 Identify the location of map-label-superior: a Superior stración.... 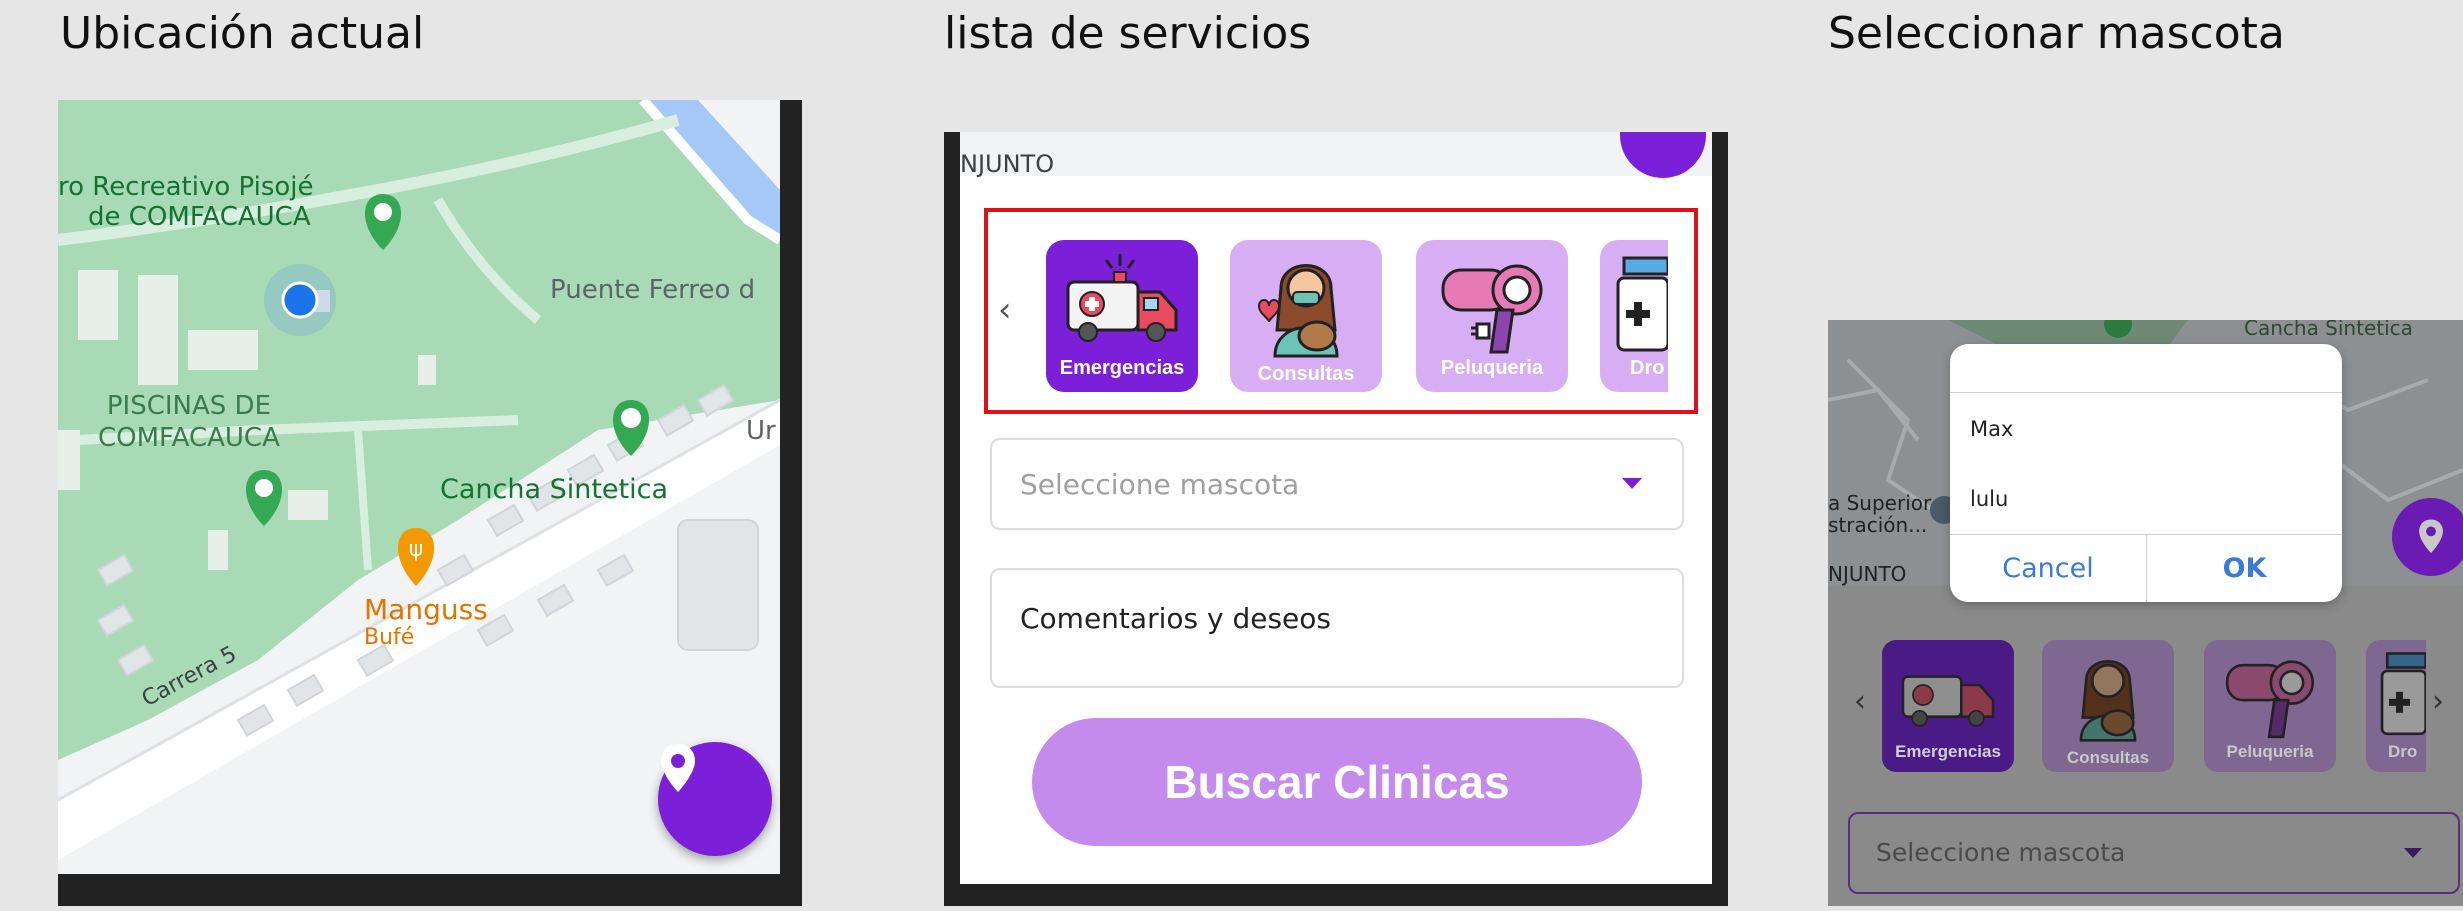
(1880, 514).